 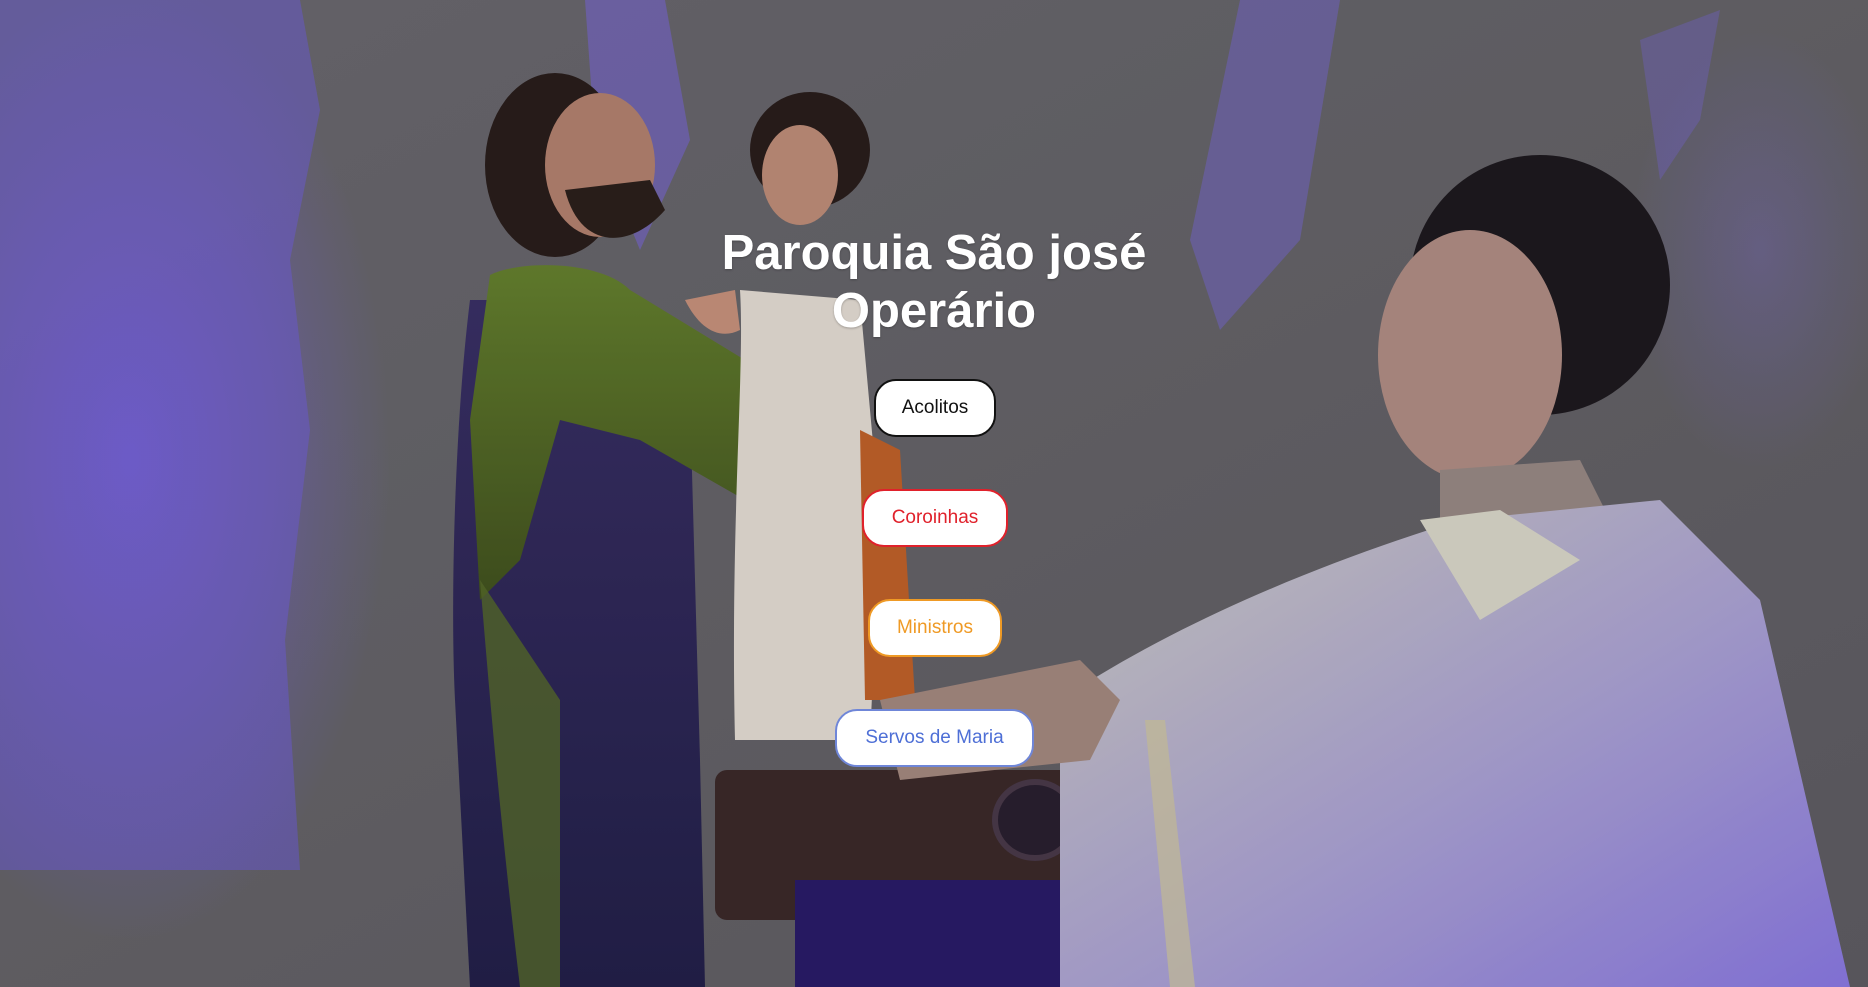 What do you see at coordinates (935, 408) in the screenshot?
I see `acolitos-button: Acolitos` at bounding box center [935, 408].